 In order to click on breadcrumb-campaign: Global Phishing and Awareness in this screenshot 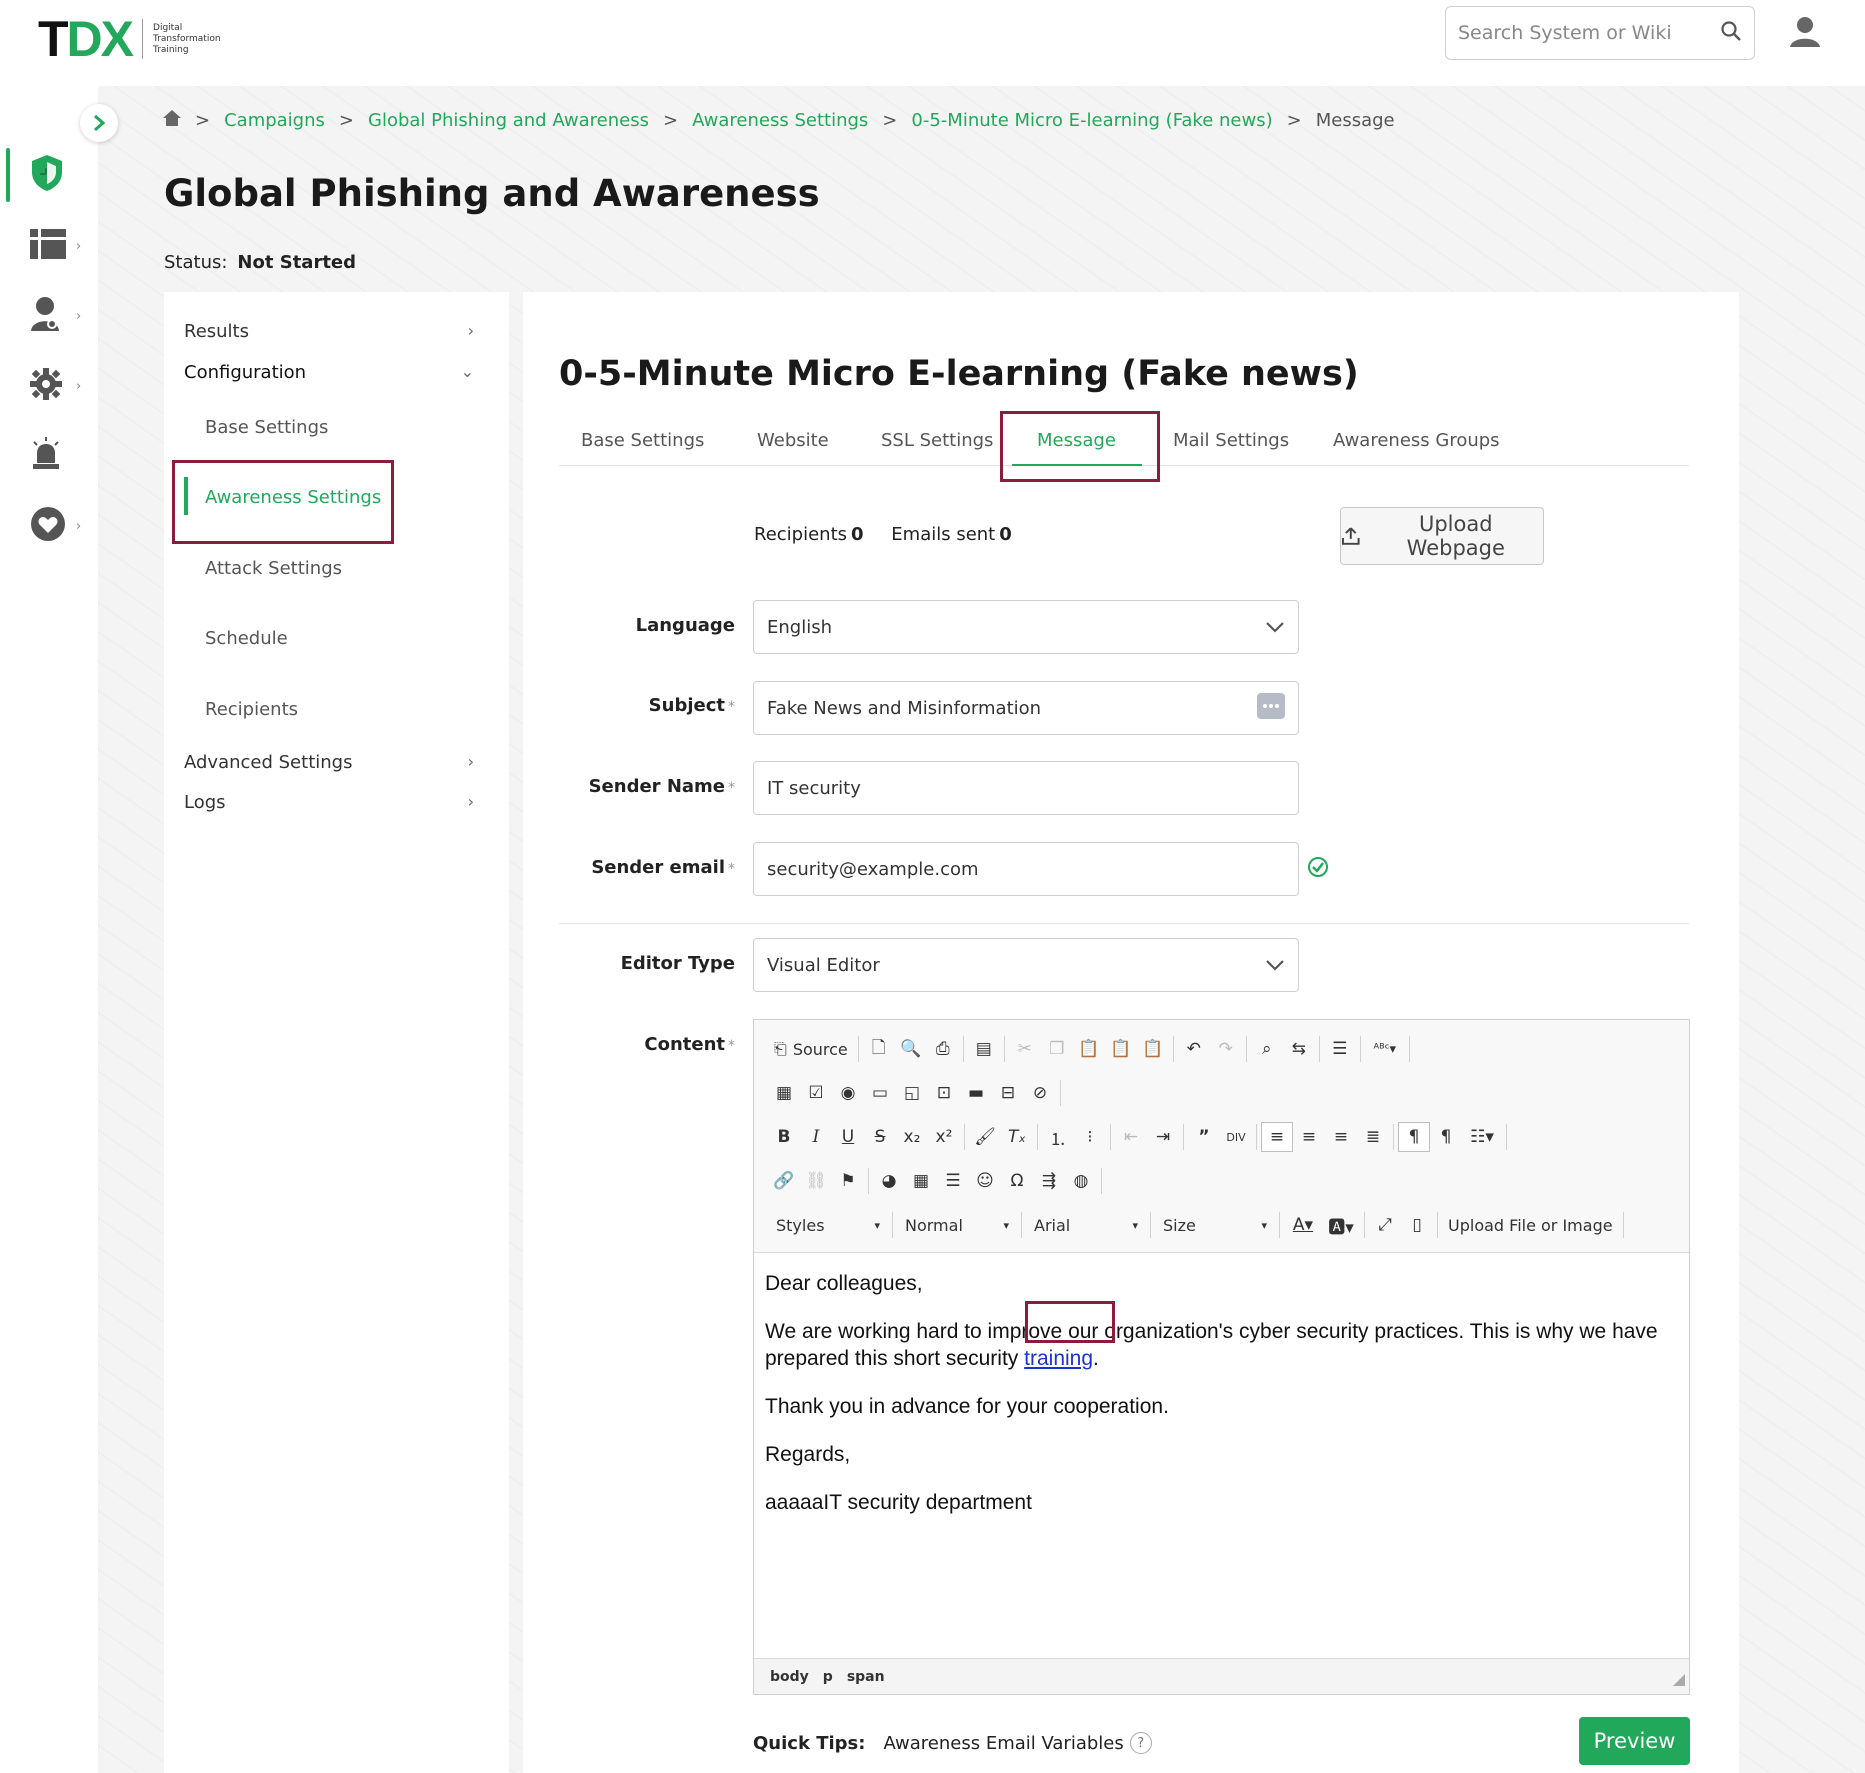, I will do `click(508, 120)`.